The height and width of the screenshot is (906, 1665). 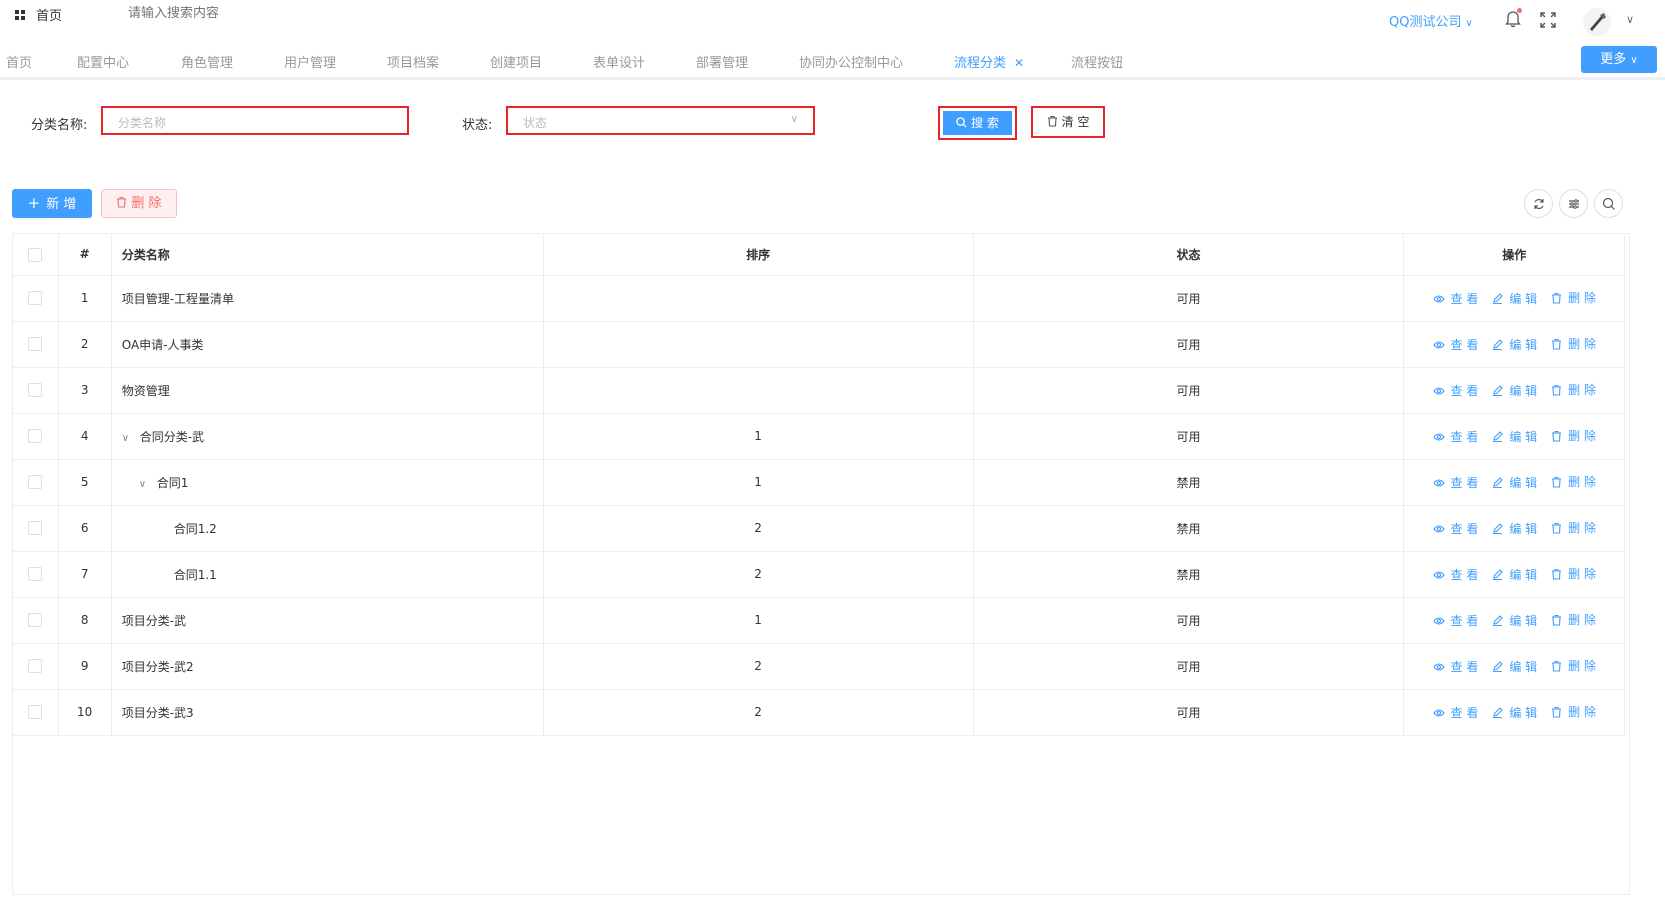 What do you see at coordinates (1513, 18) in the screenshot?
I see `bell-icon` at bounding box center [1513, 18].